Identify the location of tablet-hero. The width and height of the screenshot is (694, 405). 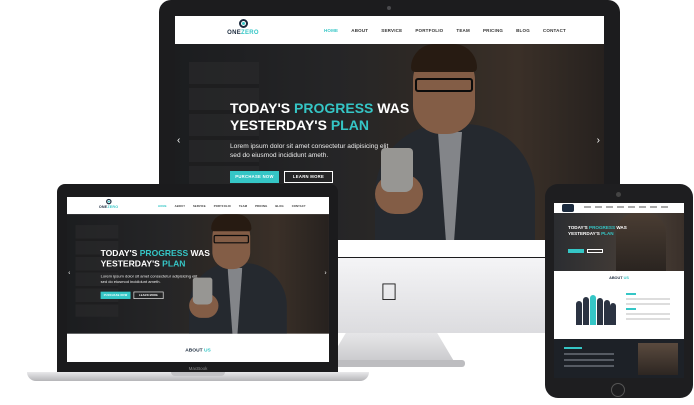
(619, 242).